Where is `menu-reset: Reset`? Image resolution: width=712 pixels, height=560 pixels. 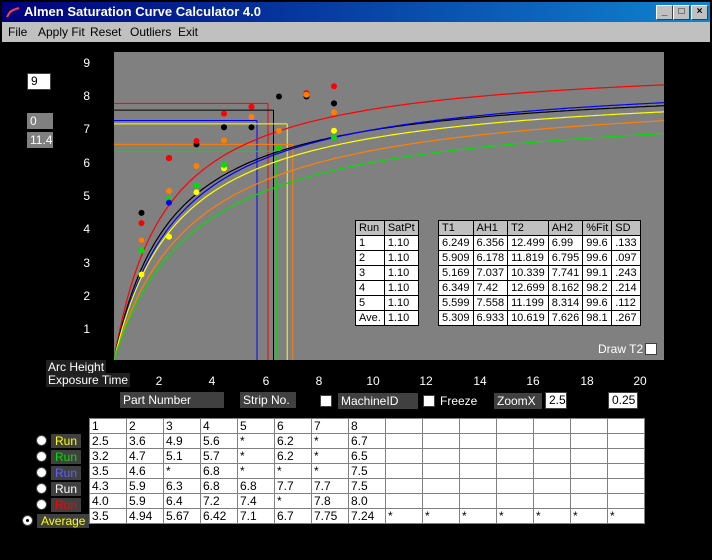
menu-reset: Reset is located at coordinates (105, 32).